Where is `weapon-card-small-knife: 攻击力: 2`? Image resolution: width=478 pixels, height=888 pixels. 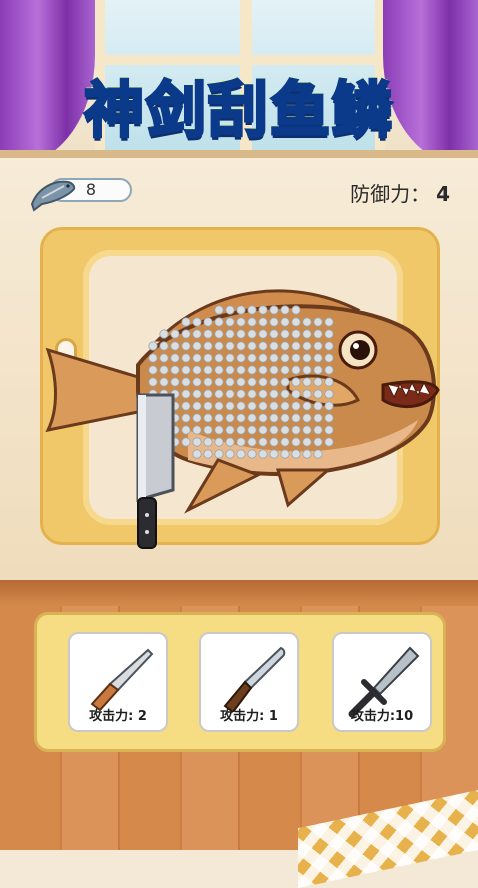
weapon-card-small-knife: 攻击力: 2 is located at coordinates (118, 682).